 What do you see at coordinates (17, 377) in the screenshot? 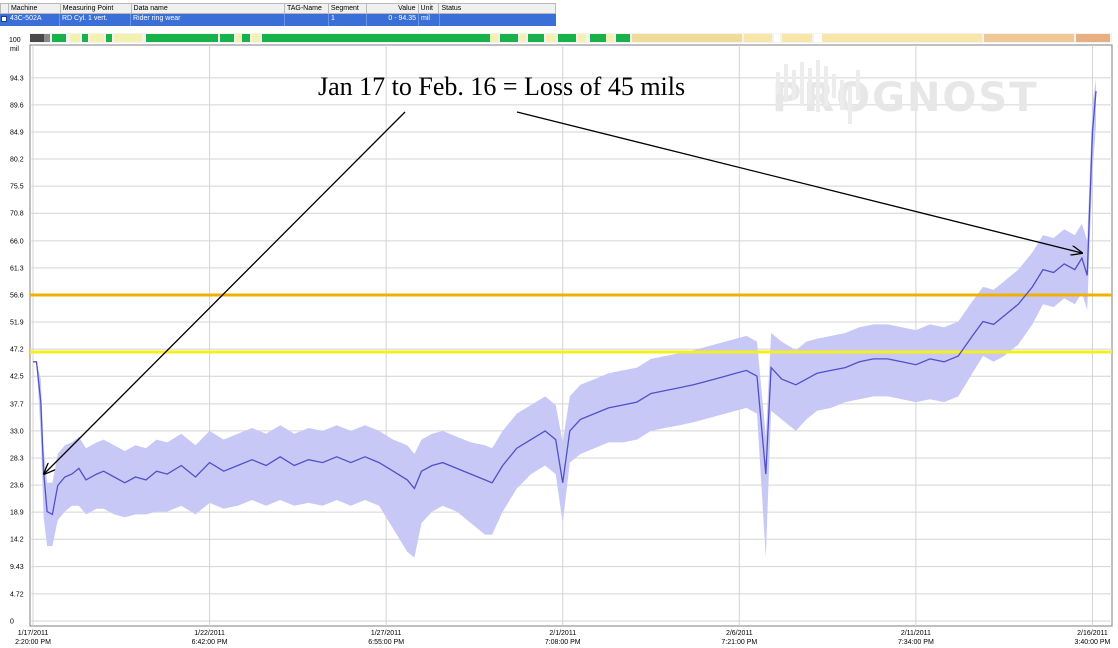
I see `y-tick-label: 42.5` at bounding box center [17, 377].